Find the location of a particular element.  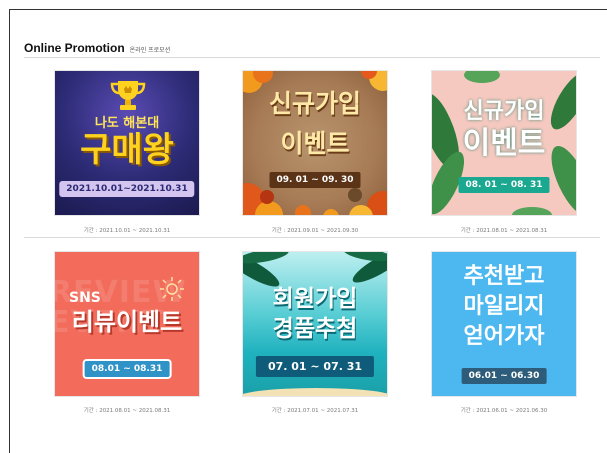

promotion-caption: 기간 : 2021.10.01 ~ 2021.10.31 is located at coordinates (127, 231).